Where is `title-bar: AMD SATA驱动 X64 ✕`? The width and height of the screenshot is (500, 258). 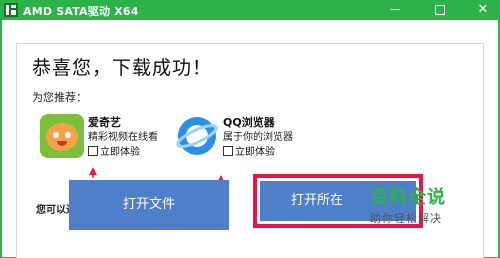
title-bar: AMD SATA驱动 X64 ✕ is located at coordinates (250, 10).